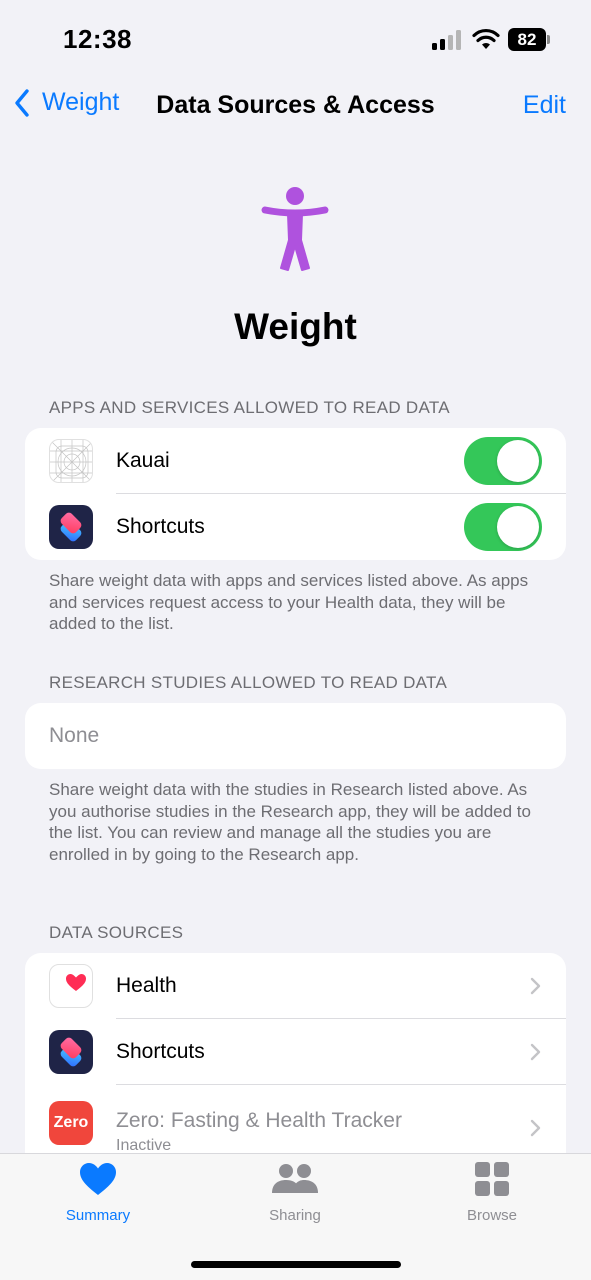 The height and width of the screenshot is (1280, 591). Describe the element at coordinates (71, 461) in the screenshot. I see `kauai-app-icon` at that location.